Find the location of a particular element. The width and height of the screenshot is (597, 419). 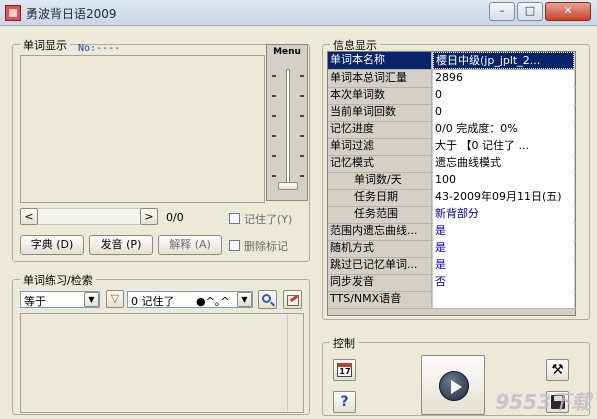

practice-title: 单词练习/检索 is located at coordinates (58, 280).